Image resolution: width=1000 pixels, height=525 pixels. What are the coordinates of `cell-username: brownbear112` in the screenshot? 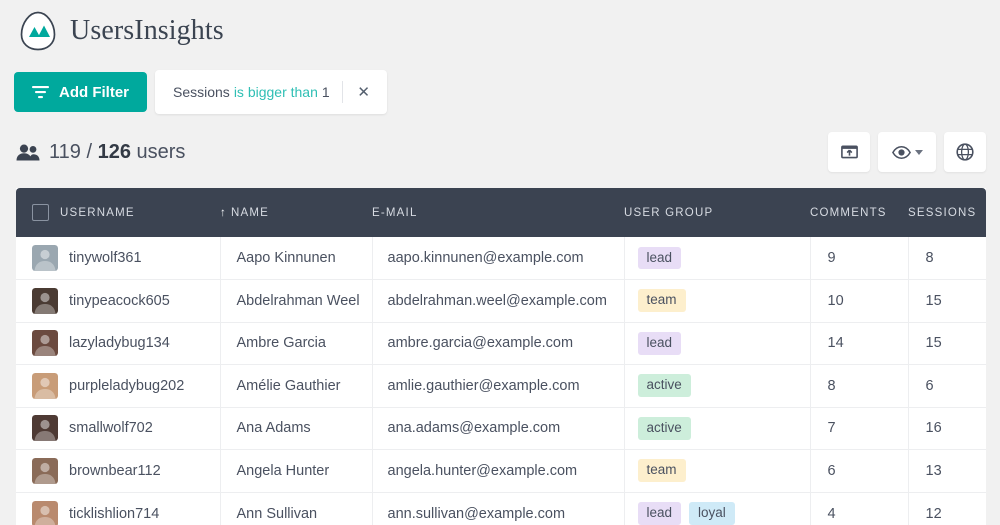 It's located at (118, 471).